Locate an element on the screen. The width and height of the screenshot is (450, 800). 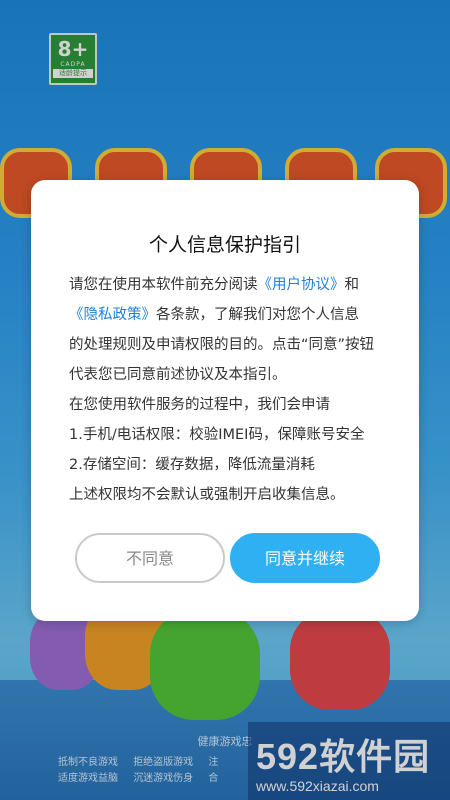
dialog-title: 个人信息保护指引 is located at coordinates (224, 245).